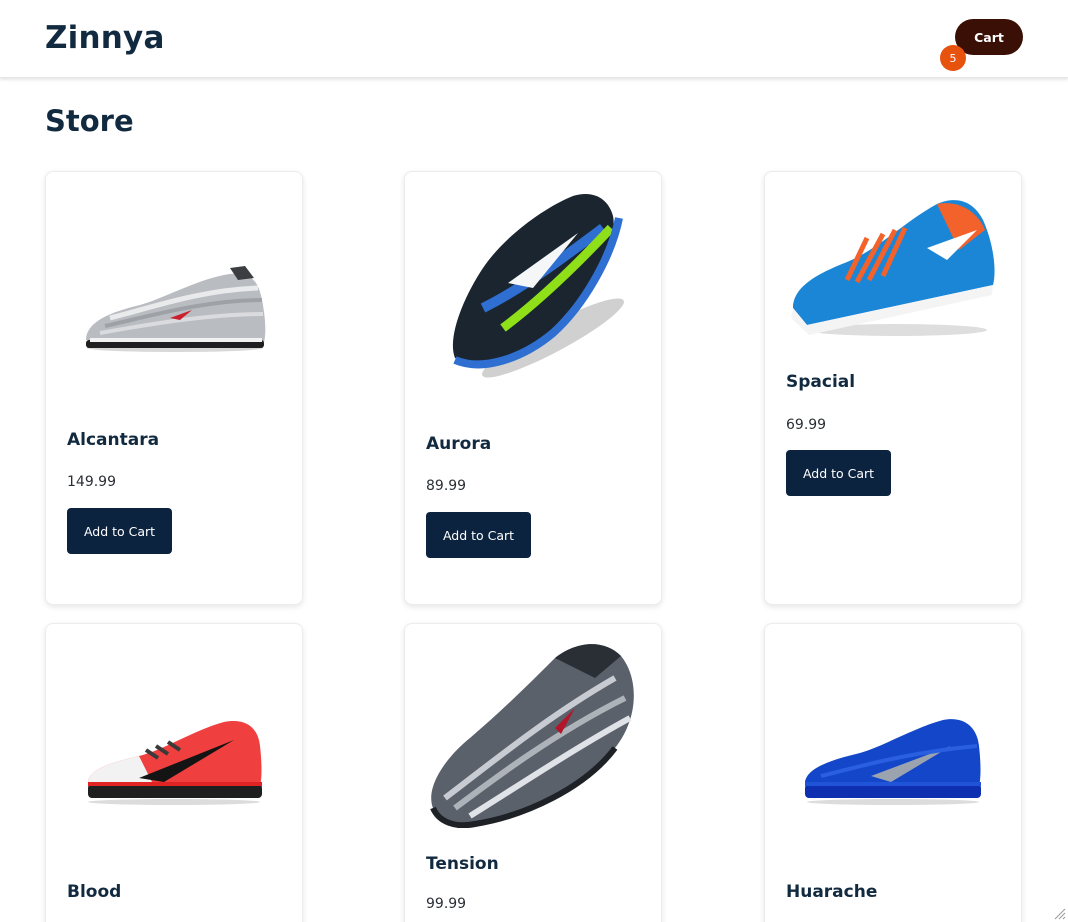  Describe the element at coordinates (446, 904) in the screenshot. I see `product-price: 99.99` at that location.